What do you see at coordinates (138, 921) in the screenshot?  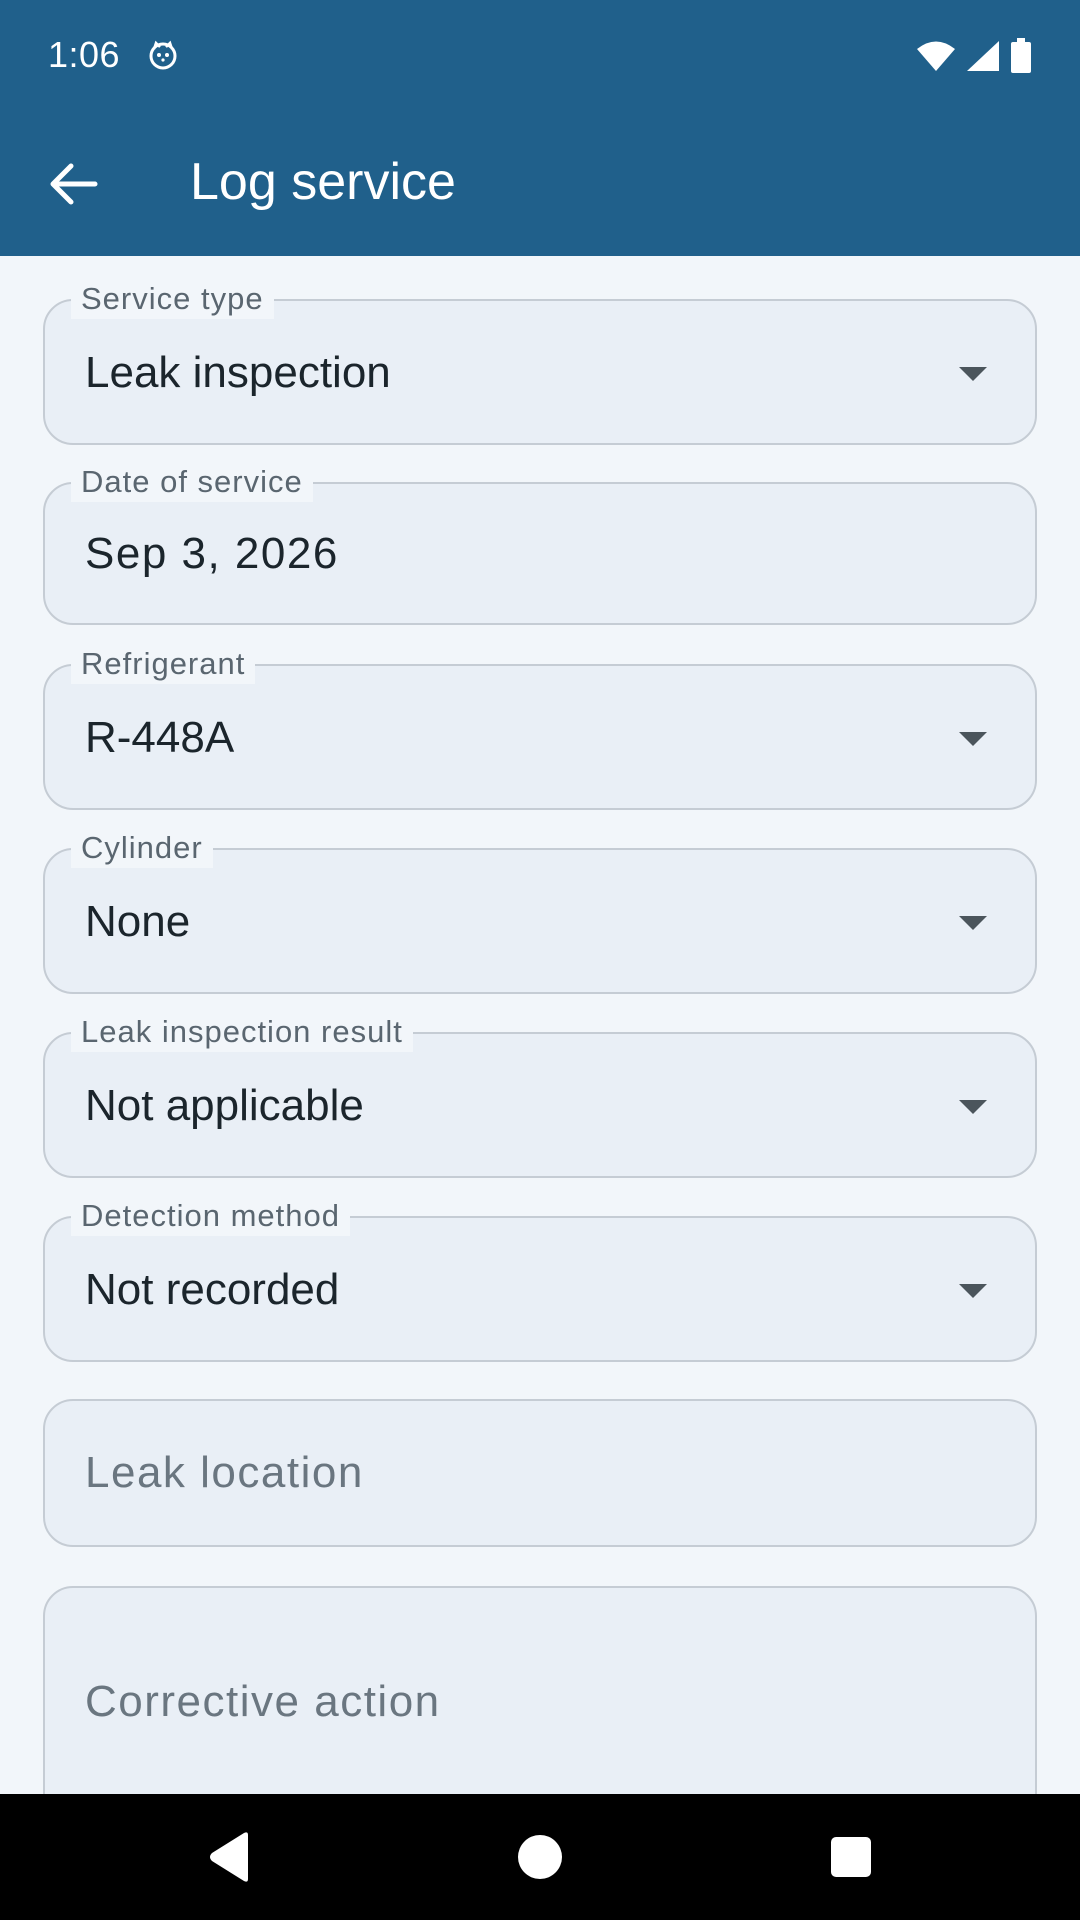 I see `cylinder-value: None` at bounding box center [138, 921].